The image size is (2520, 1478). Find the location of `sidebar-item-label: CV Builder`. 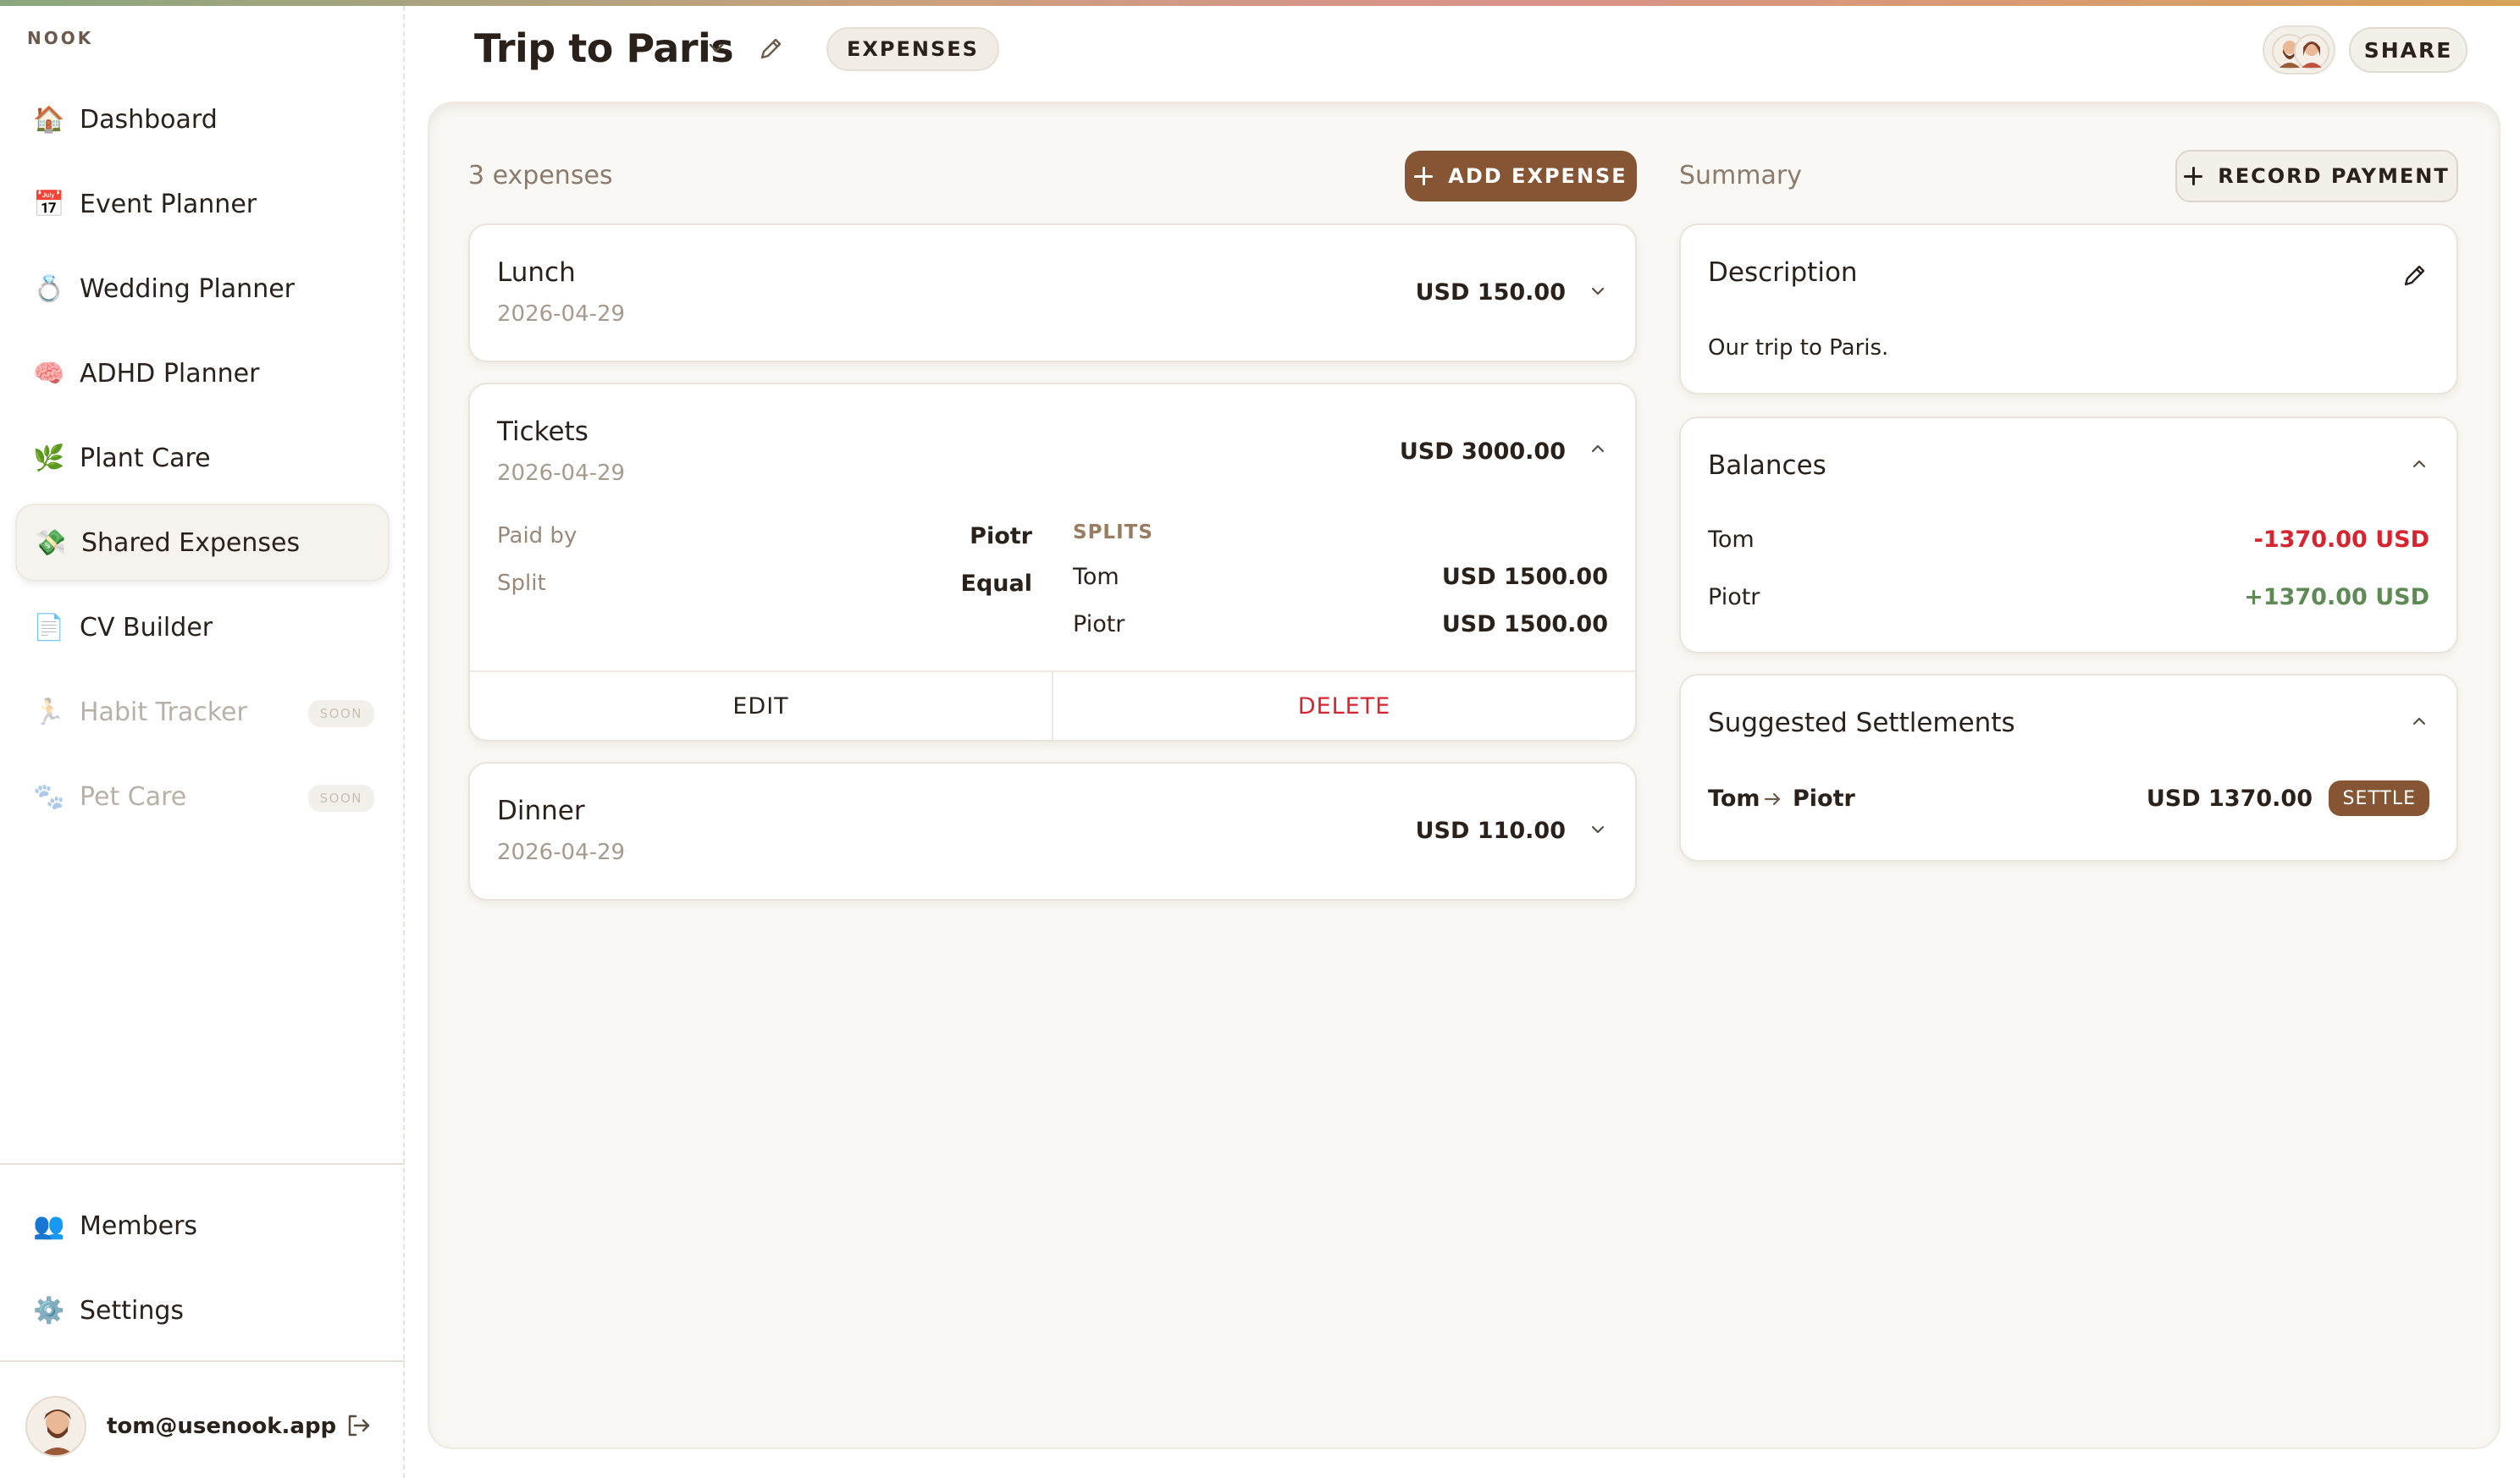

sidebar-item-label: CV Builder is located at coordinates (146, 627).